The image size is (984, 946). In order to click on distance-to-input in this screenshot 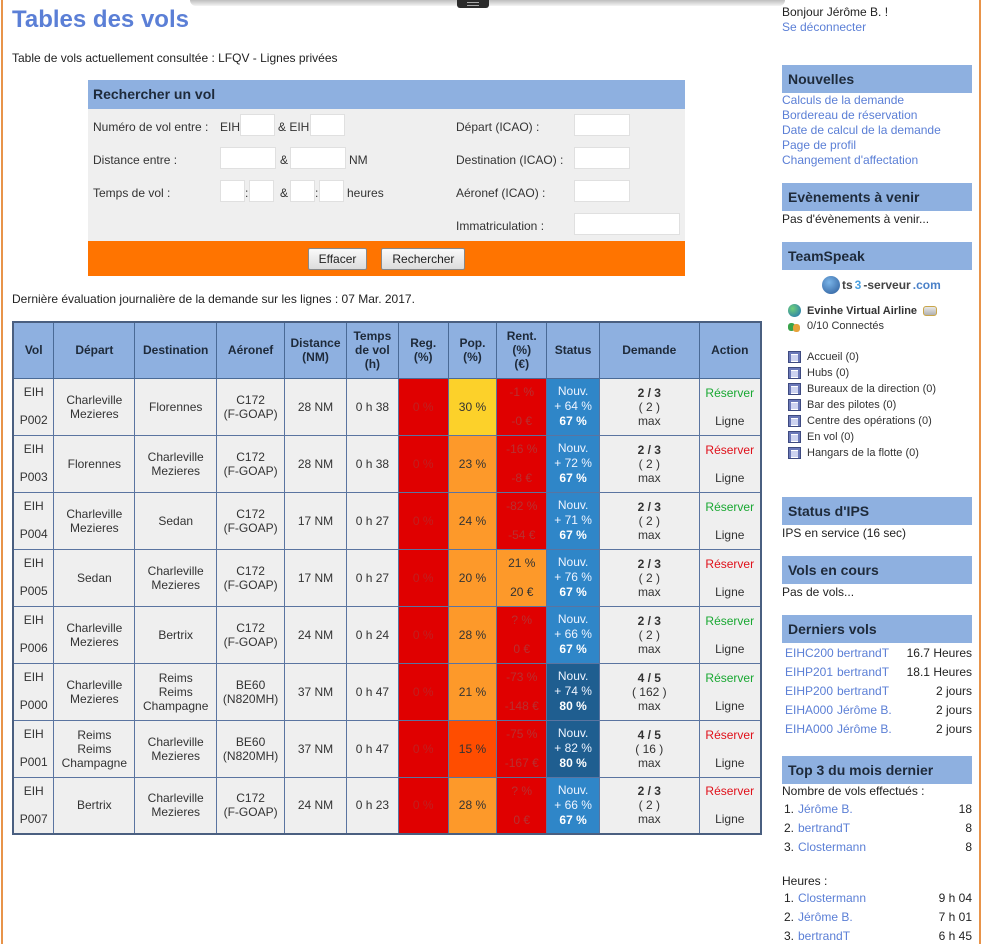, I will do `click(318, 158)`.